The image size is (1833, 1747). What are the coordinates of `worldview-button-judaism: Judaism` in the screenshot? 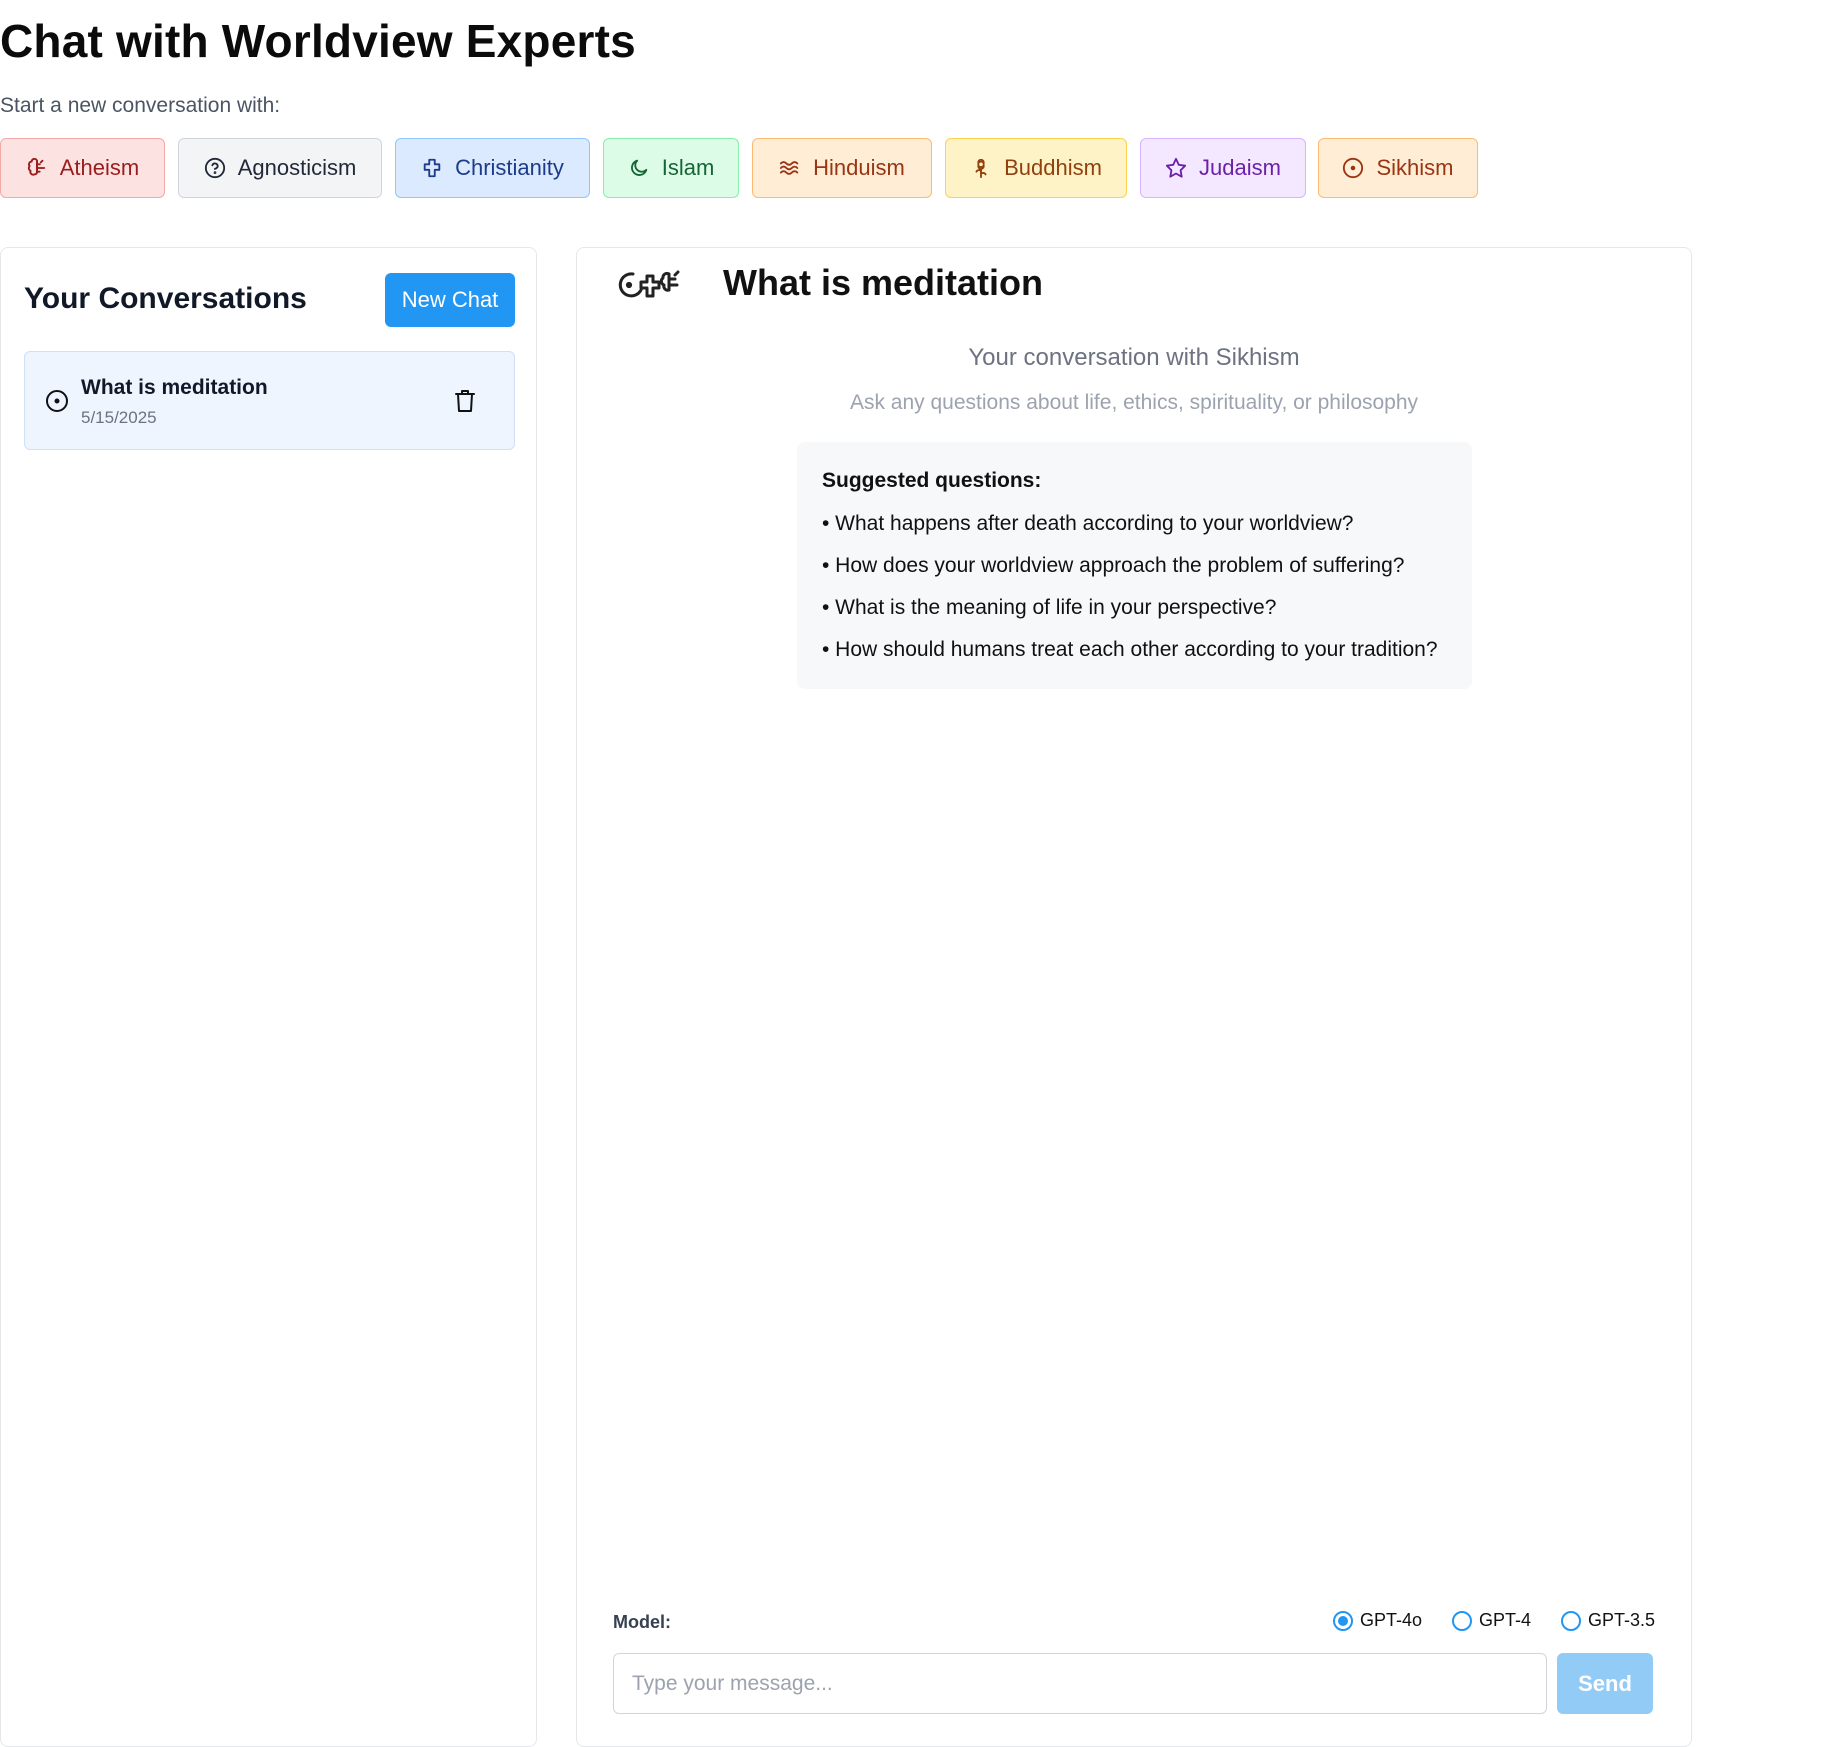 It's located at (1223, 168).